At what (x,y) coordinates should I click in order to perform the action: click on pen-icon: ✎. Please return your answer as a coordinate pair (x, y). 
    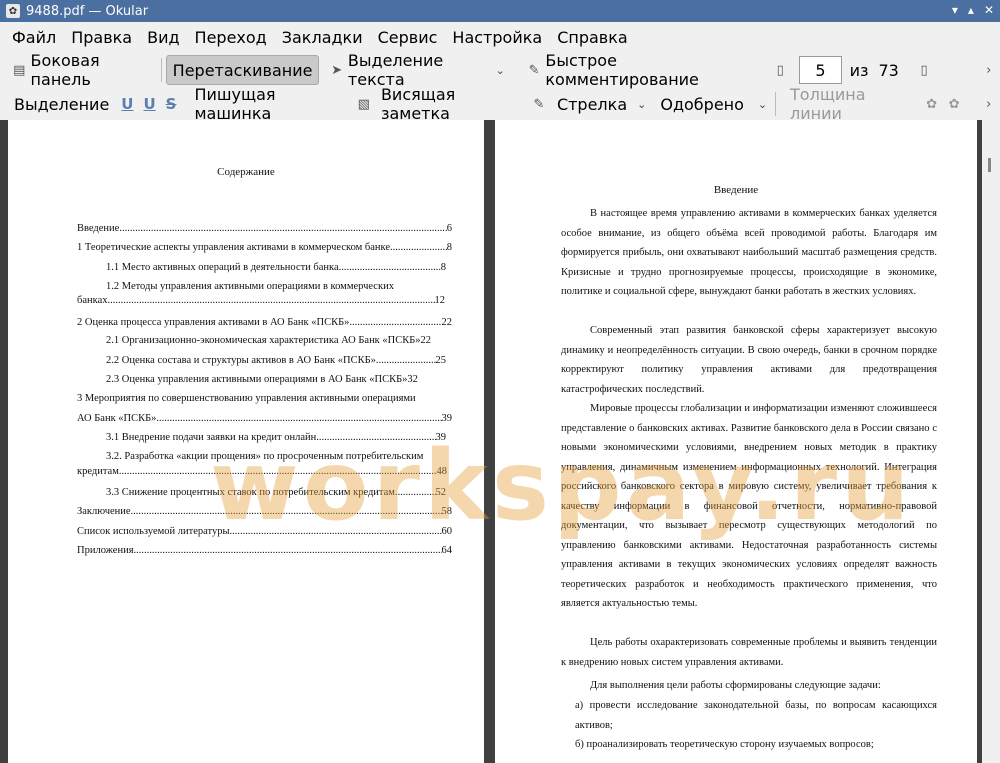
    Looking at the image, I should click on (534, 70).